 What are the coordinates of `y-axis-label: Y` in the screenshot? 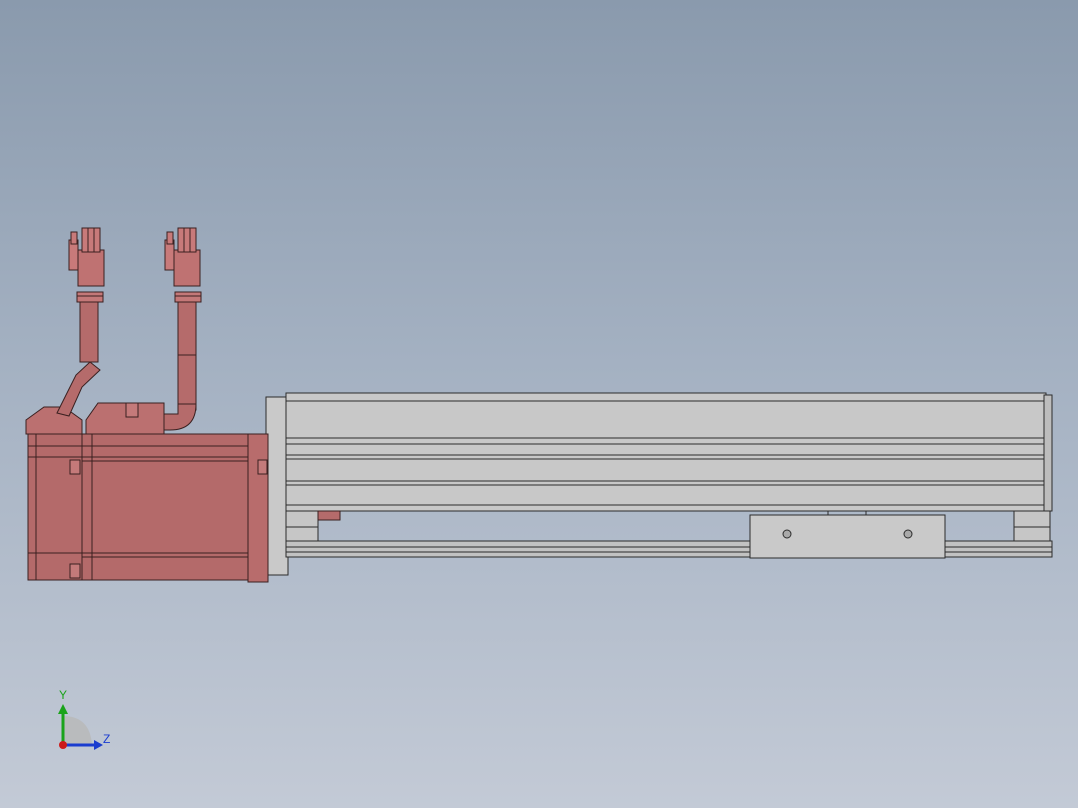 It's located at (63, 695).